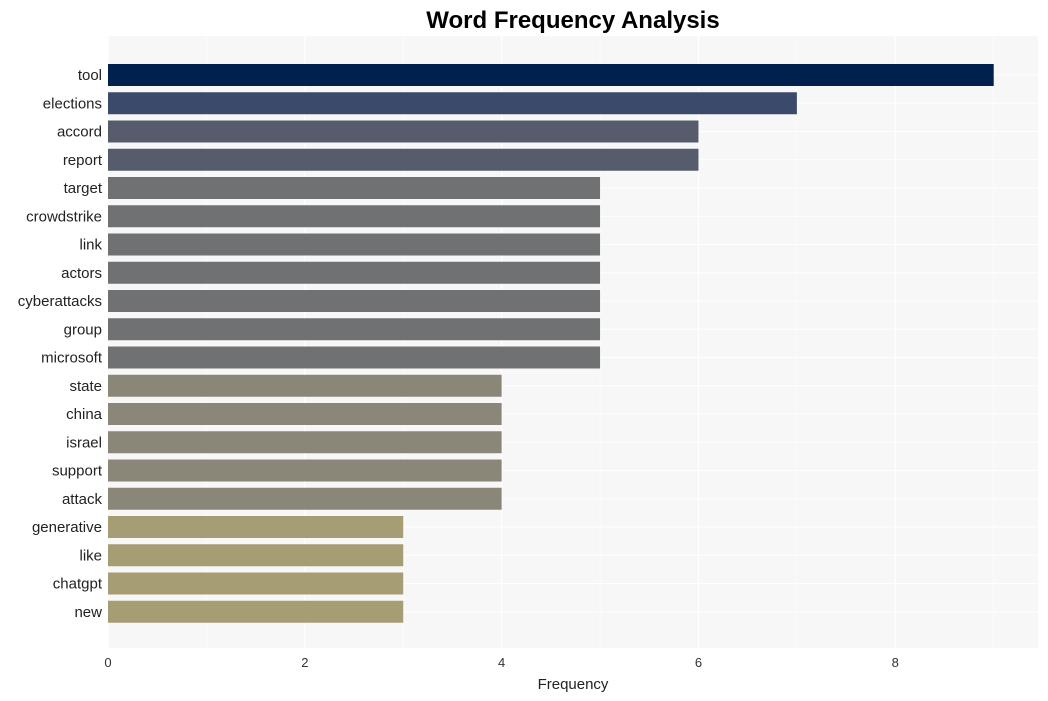 This screenshot has width=1048, height=701. What do you see at coordinates (698, 662) in the screenshot?
I see `x-tick-label: 6` at bounding box center [698, 662].